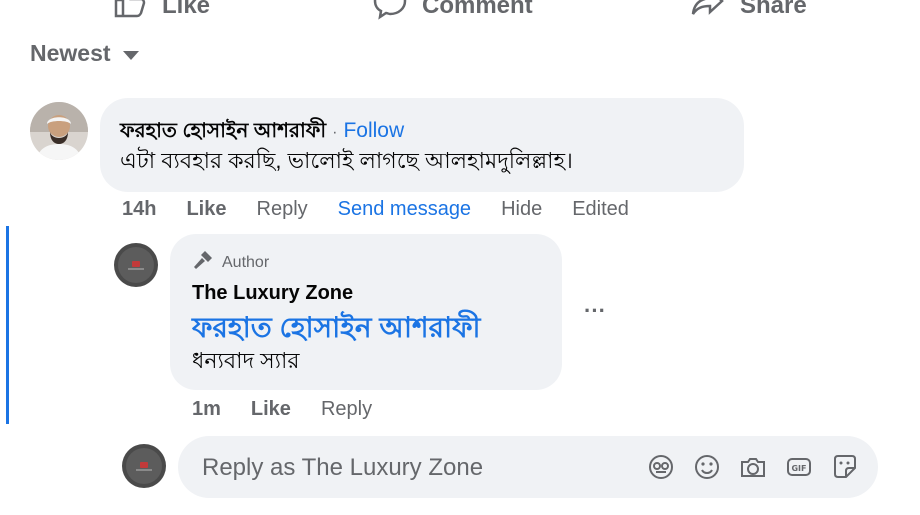 This screenshot has width=920, height=515. I want to click on avatar, so click(59, 131).